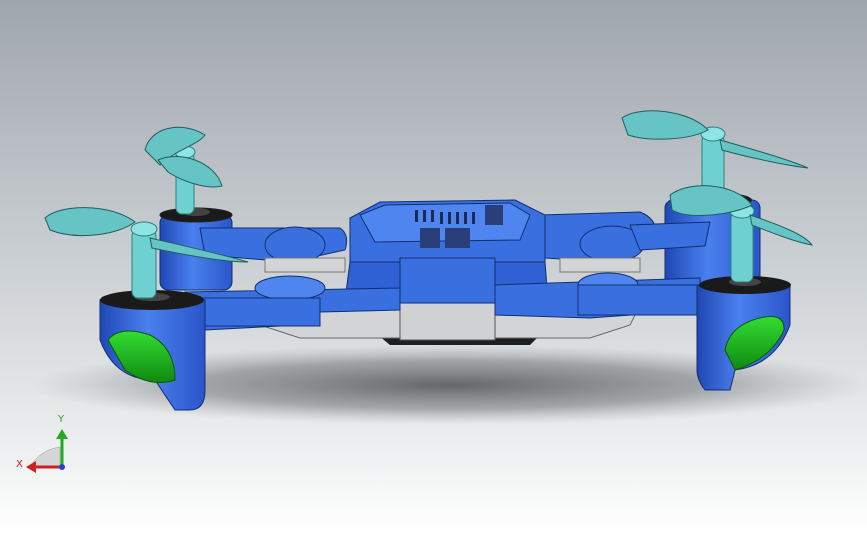 The image size is (867, 533). What do you see at coordinates (61, 419) in the screenshot?
I see `y-axis-label: Y` at bounding box center [61, 419].